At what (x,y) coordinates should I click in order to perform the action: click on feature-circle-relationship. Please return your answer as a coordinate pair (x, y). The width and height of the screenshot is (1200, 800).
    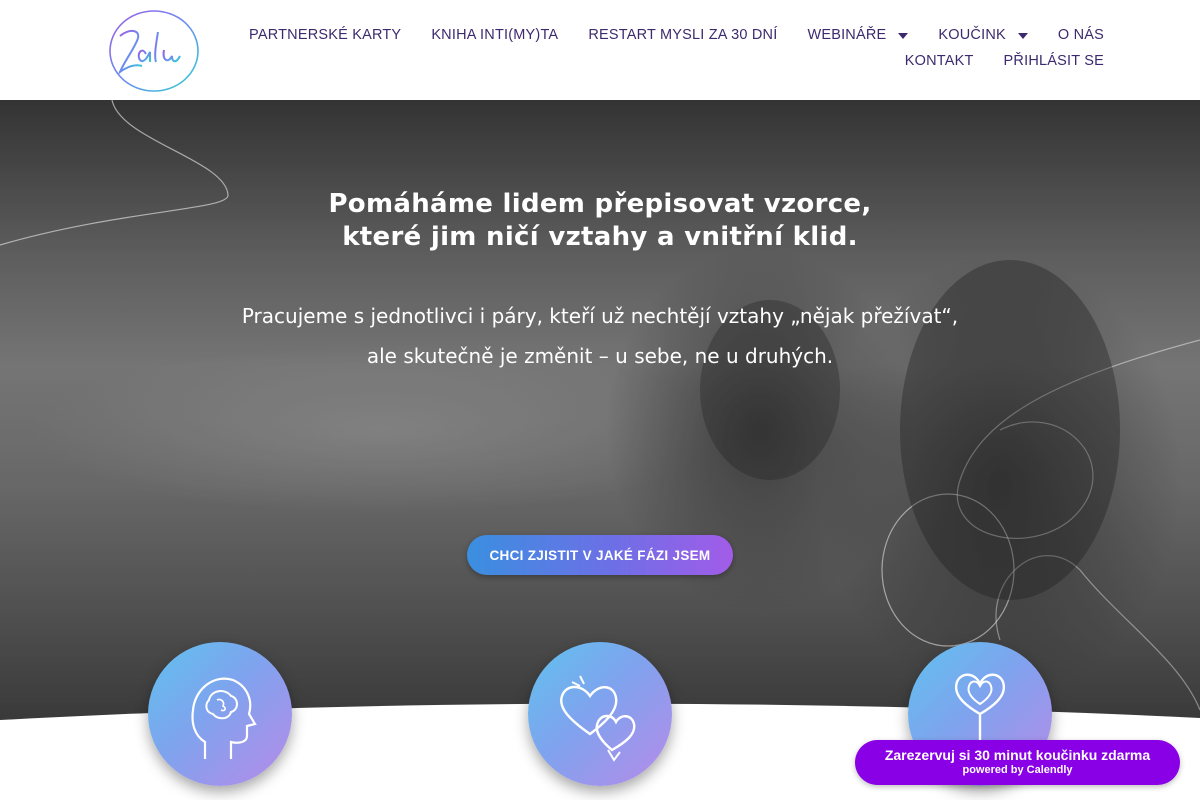
    Looking at the image, I should click on (600, 714).